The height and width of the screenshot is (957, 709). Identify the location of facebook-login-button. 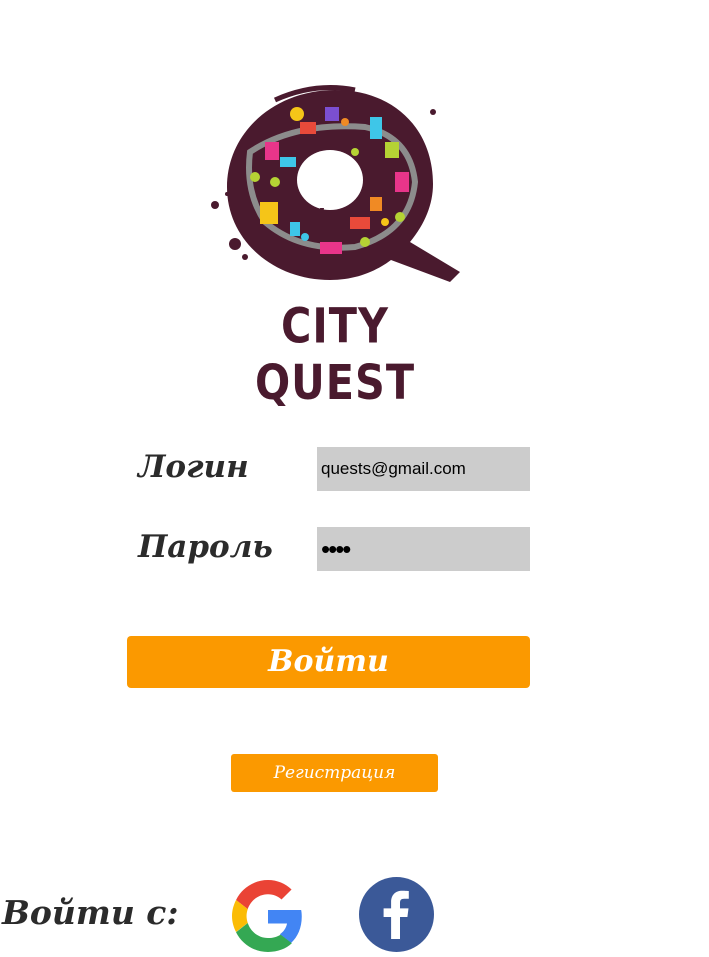
(396, 914).